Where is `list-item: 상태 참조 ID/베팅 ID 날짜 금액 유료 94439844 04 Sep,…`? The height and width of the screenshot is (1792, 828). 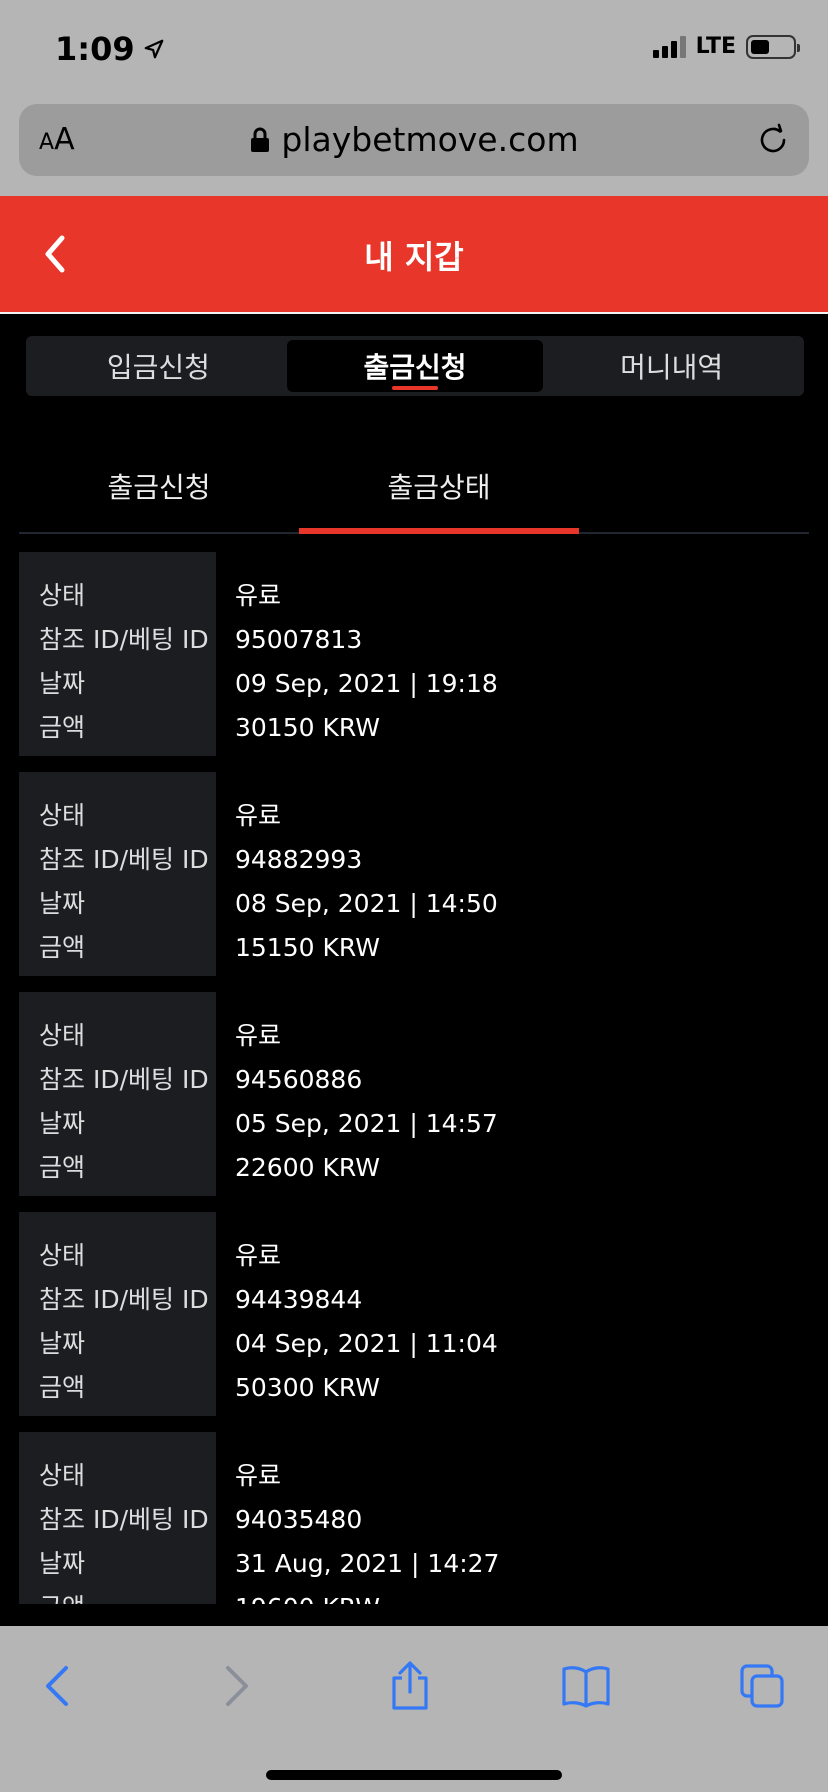
list-item: 상태 참조 ID/베팅 ID 날짜 금액 유료 94439844 04 Sep,… is located at coordinates (414, 1314).